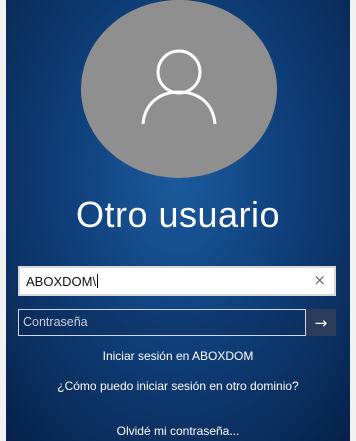  What do you see at coordinates (62, 281) in the screenshot?
I see `username-value: ABOXDOM\` at bounding box center [62, 281].